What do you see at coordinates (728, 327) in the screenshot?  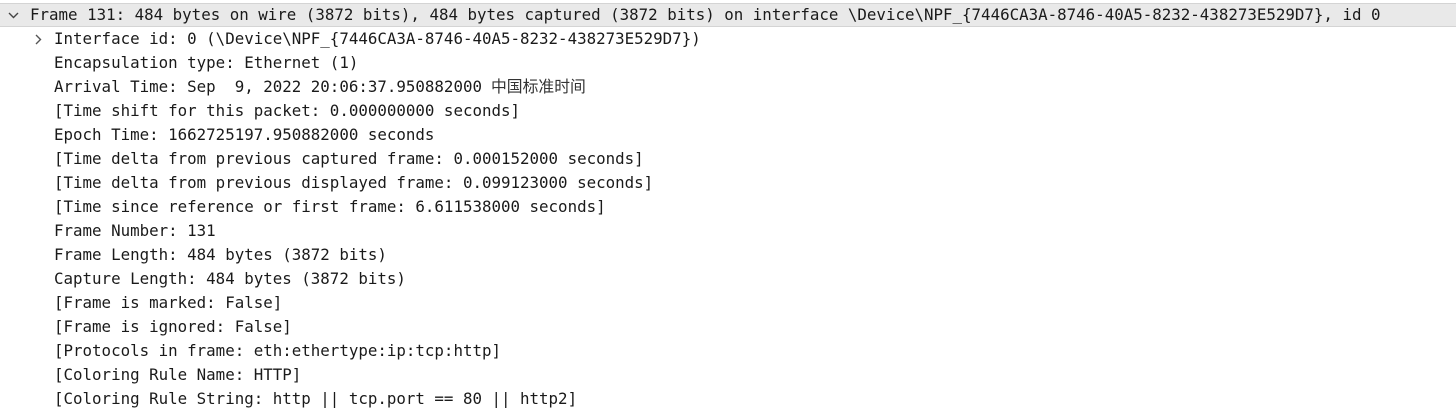 I see `tree-item-frame-ignored: [Frame is ignored: False]` at bounding box center [728, 327].